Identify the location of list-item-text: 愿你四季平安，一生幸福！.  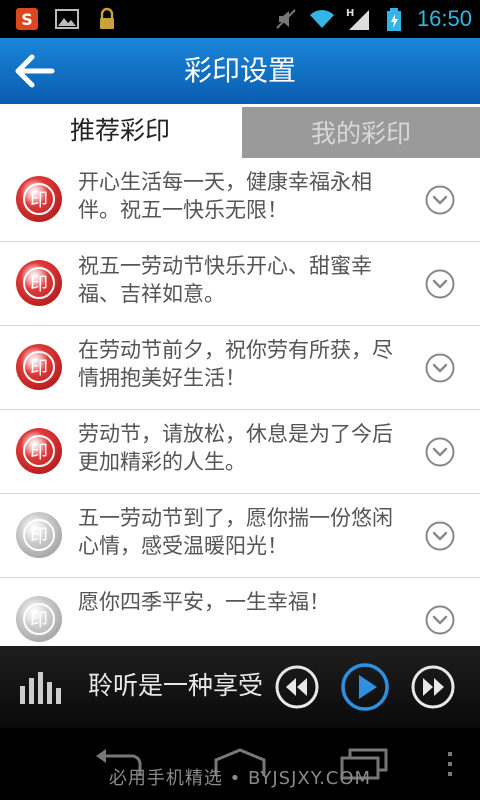
(204, 602).